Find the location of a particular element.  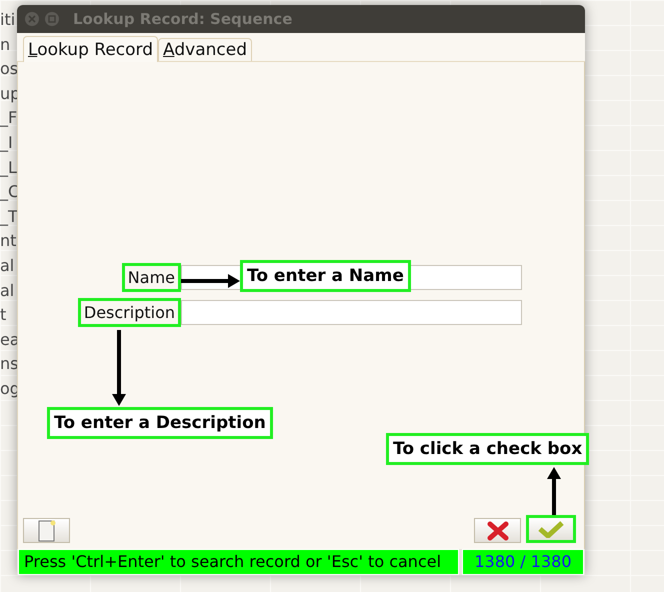

tab: Advanced is located at coordinates (205, 49).